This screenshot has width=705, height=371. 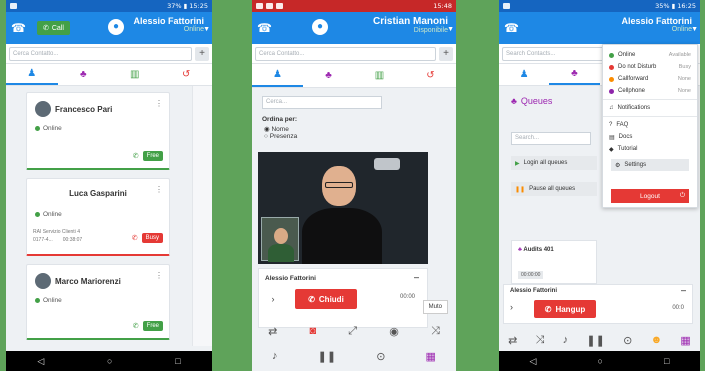 I want to click on remote-person, so click(x=342, y=236).